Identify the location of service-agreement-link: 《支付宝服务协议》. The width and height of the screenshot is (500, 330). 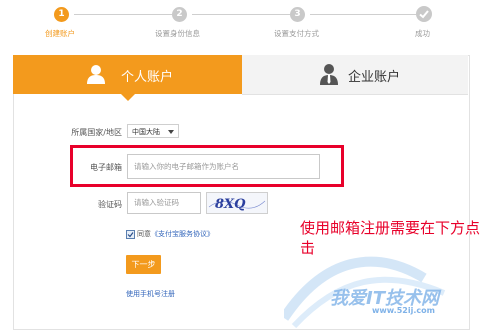
(182, 234).